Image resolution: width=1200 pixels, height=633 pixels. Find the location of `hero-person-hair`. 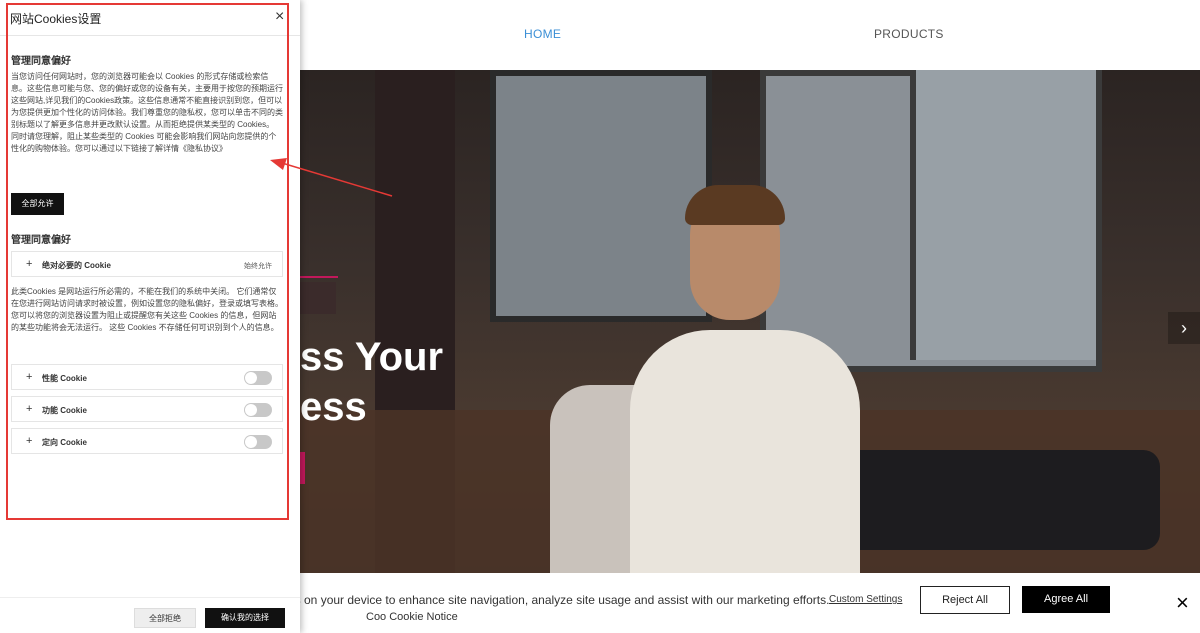

hero-person-hair is located at coordinates (735, 205).